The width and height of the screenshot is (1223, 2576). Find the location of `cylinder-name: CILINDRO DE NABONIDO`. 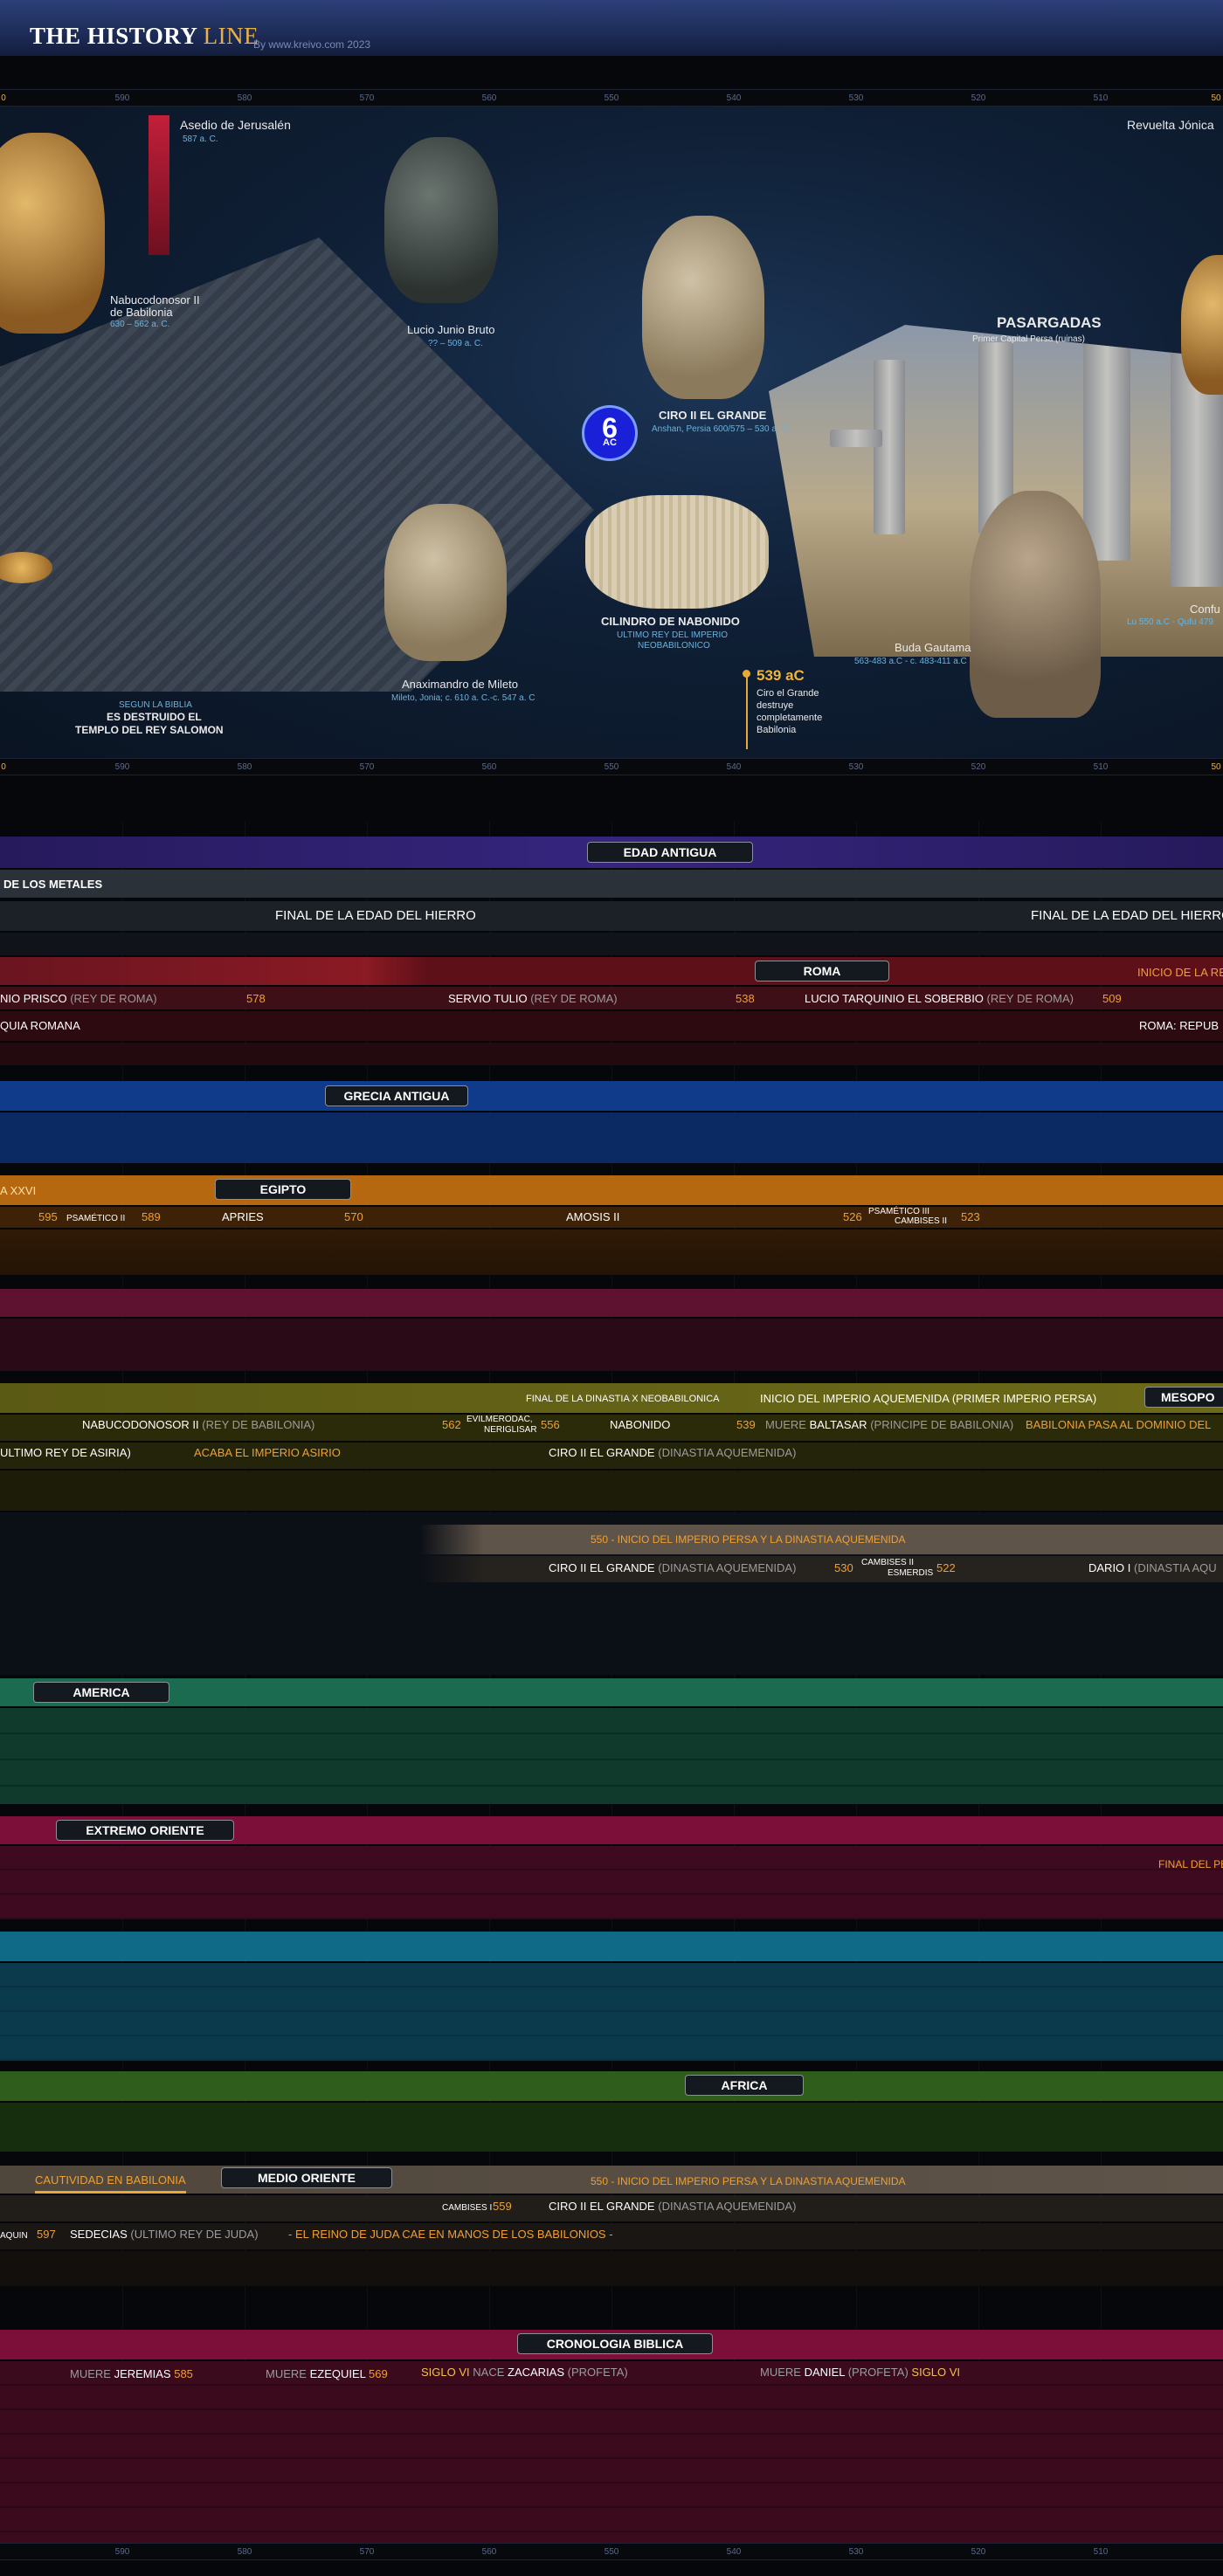

cylinder-name: CILINDRO DE NABONIDO is located at coordinates (670, 621).